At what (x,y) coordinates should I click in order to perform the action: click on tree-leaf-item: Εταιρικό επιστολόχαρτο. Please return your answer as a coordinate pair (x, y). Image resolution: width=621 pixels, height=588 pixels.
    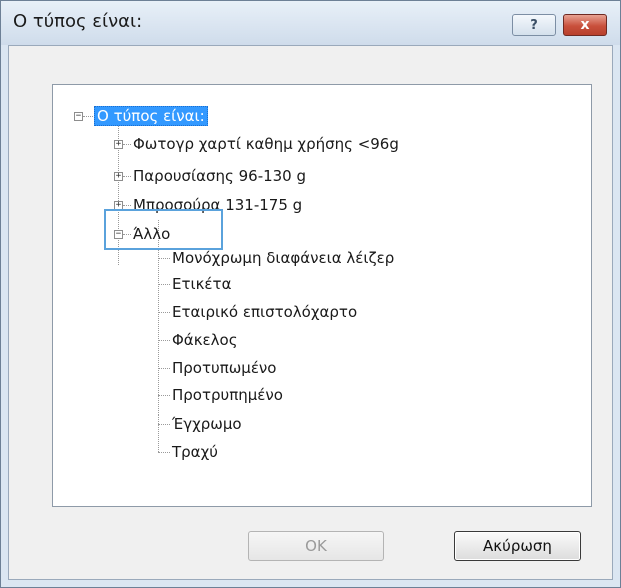
    Looking at the image, I should click on (264, 312).